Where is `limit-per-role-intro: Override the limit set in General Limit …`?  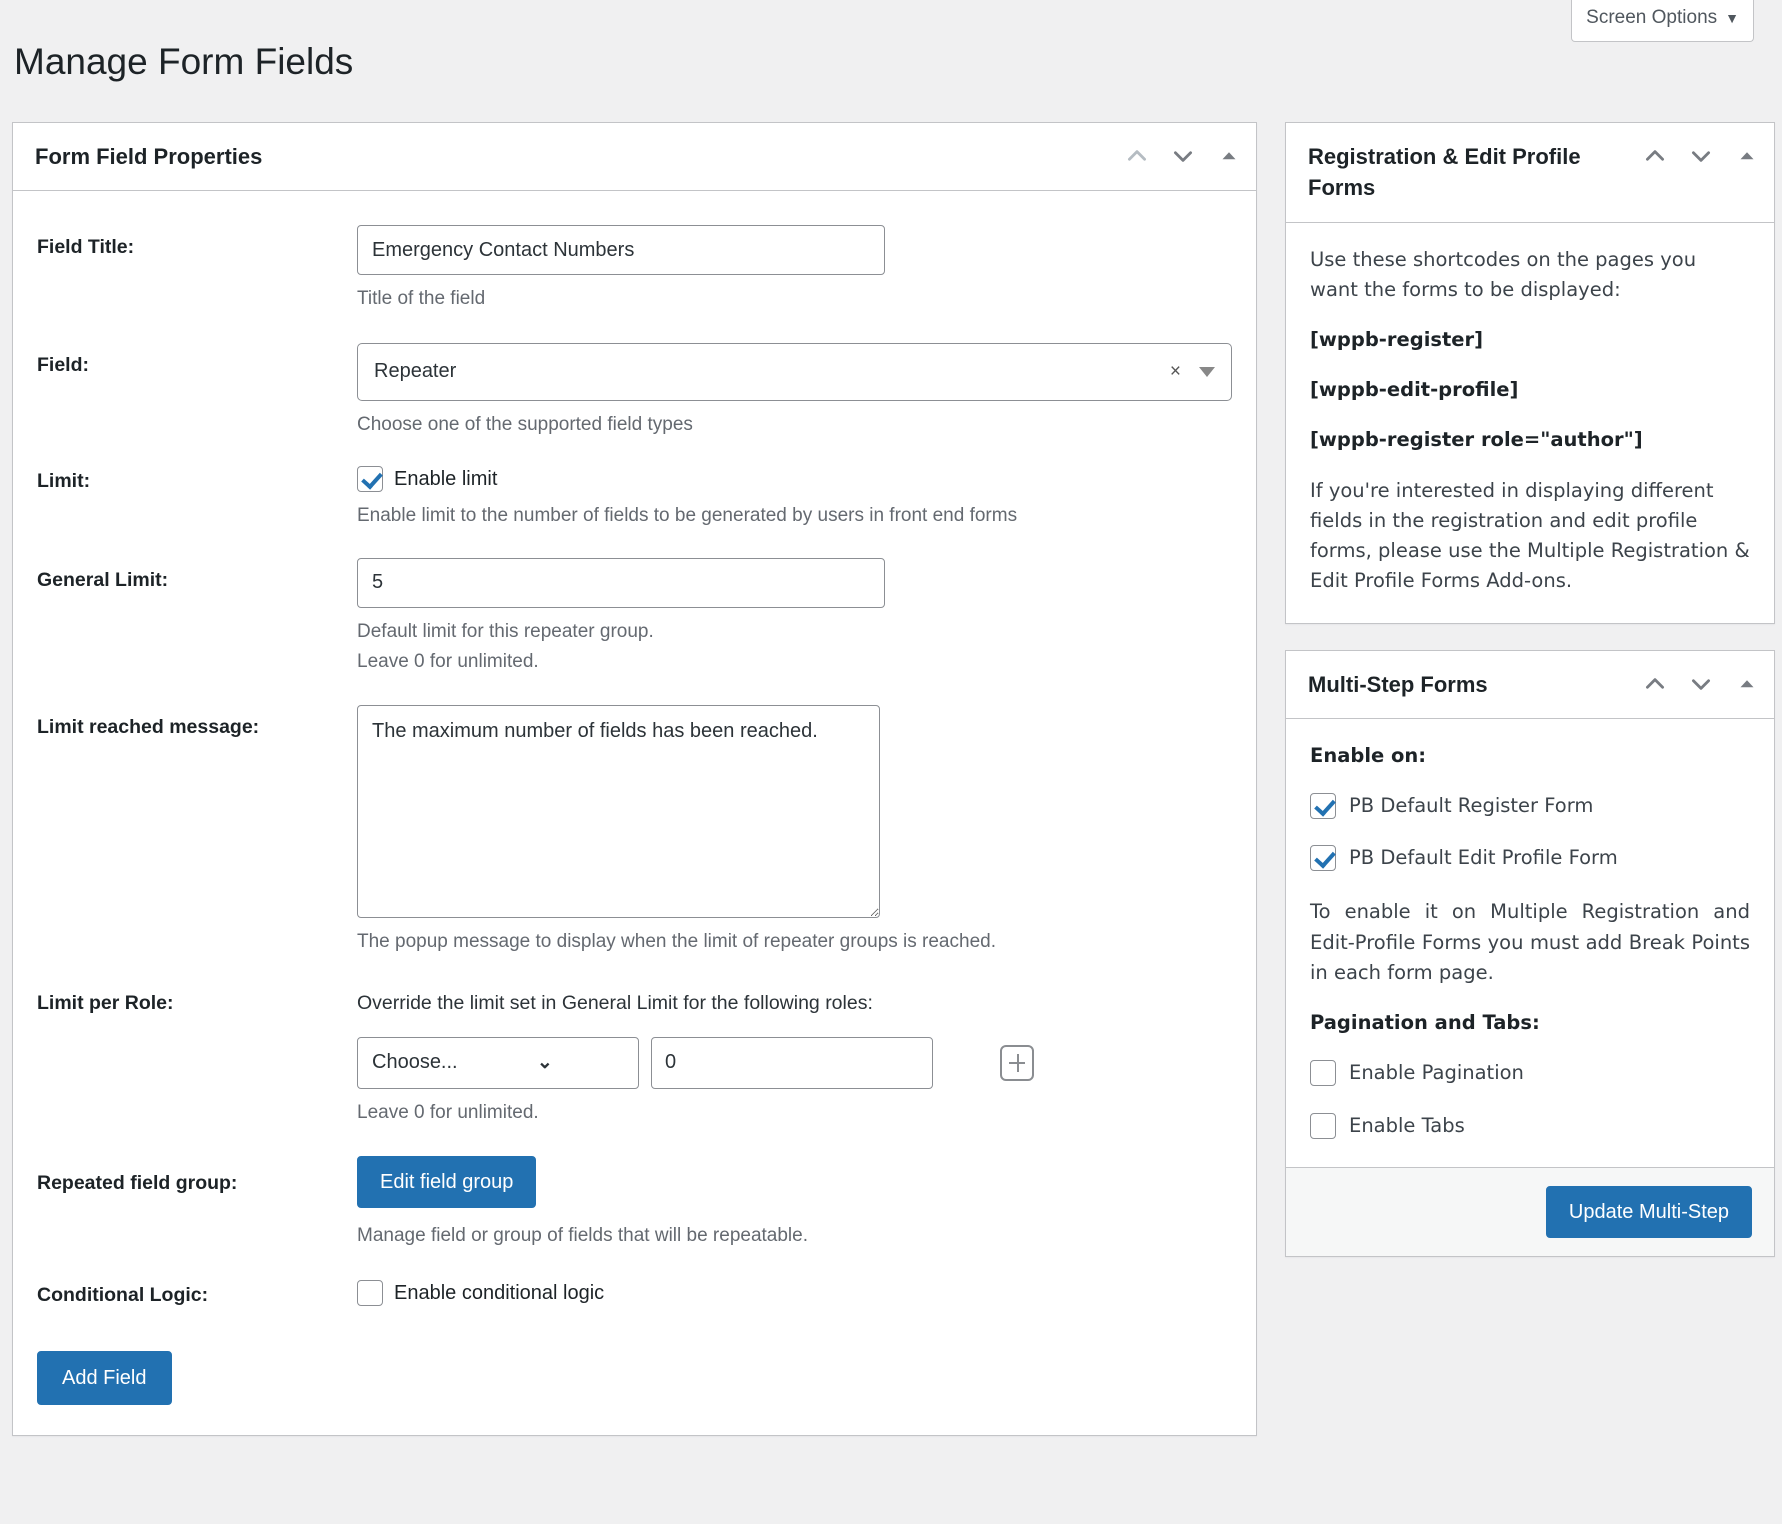
limit-per-role-intro: Override the limit set in General Limit … is located at coordinates (615, 1002).